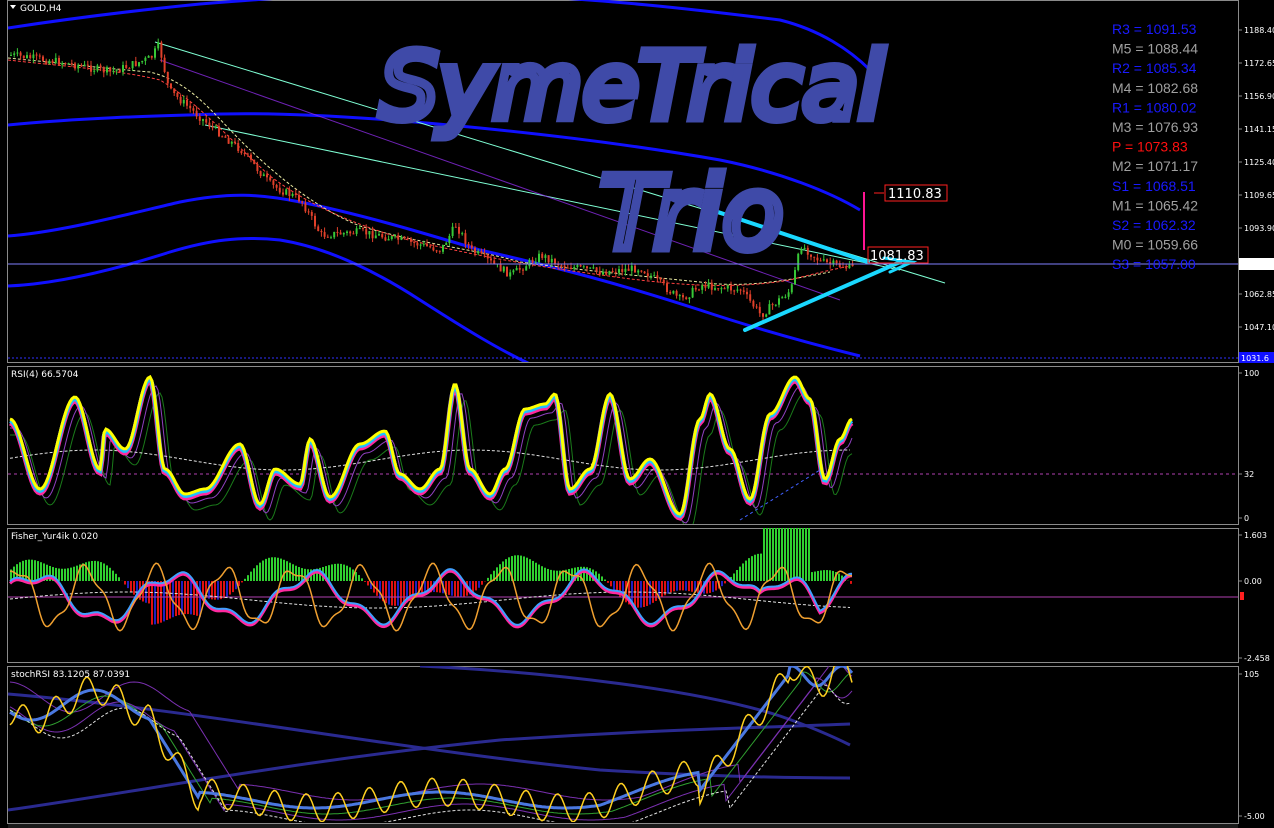 This screenshot has width=1274, height=828. Describe the element at coordinates (1251, 674) in the screenshot. I see `stoch-axis-tick-label: 105` at that location.